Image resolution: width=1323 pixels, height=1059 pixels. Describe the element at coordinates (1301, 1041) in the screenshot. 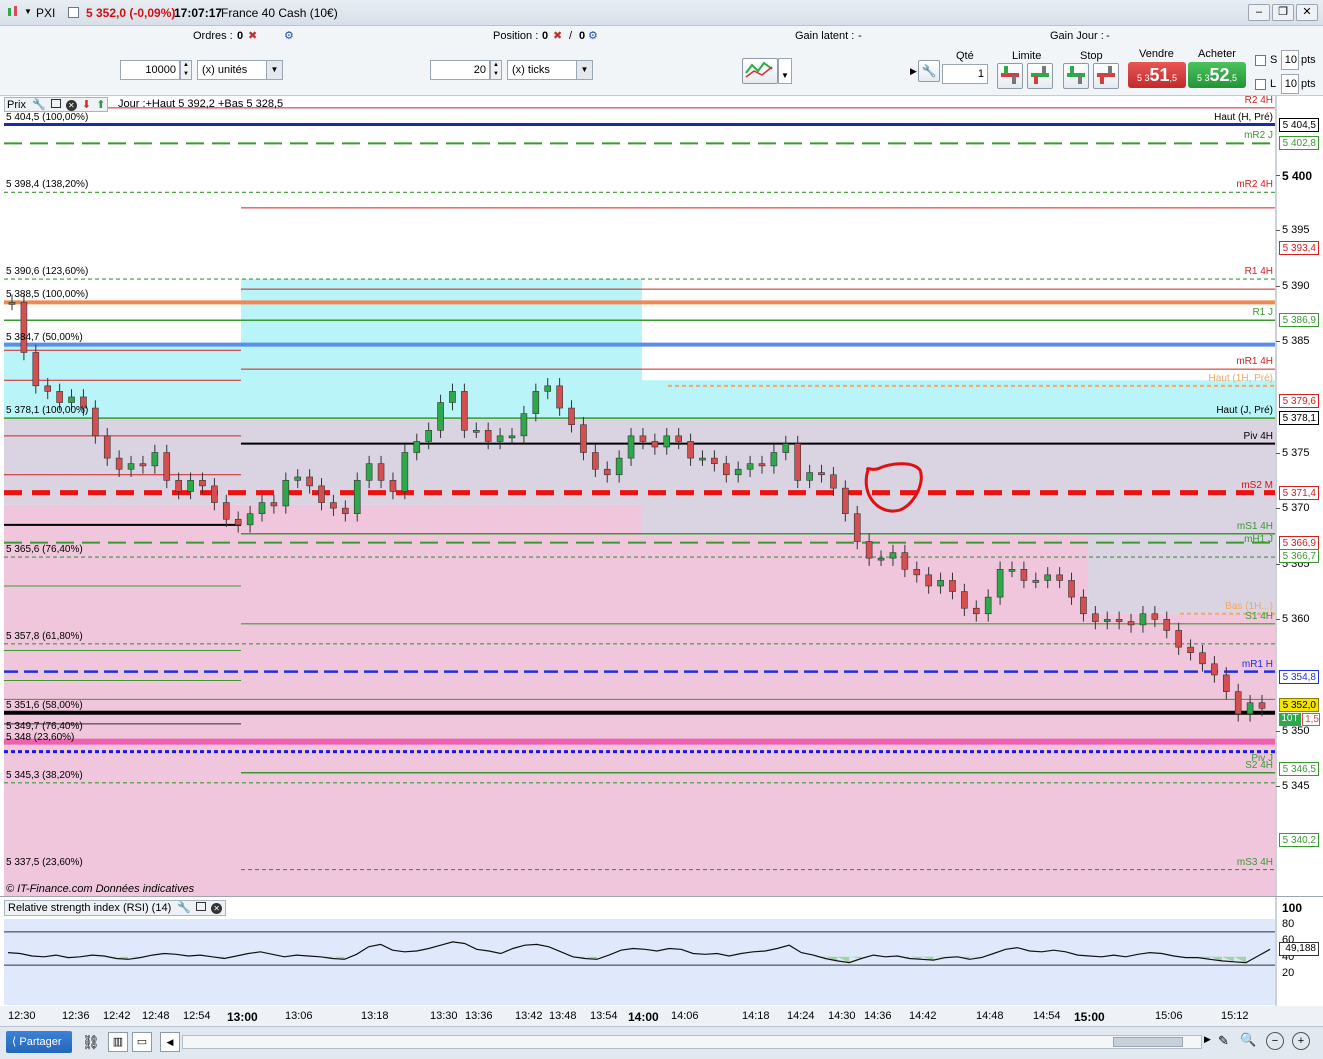

I see `zoom-in-icon: +` at that location.